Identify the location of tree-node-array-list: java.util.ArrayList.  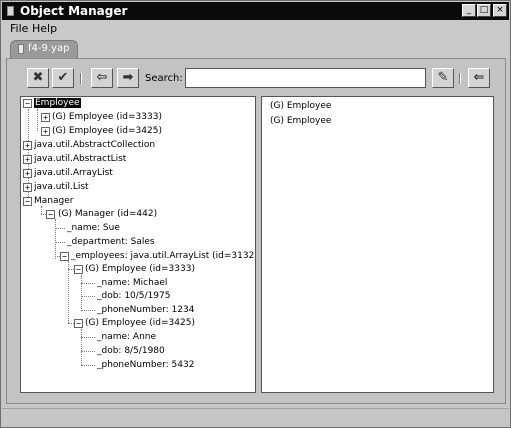
(73, 173).